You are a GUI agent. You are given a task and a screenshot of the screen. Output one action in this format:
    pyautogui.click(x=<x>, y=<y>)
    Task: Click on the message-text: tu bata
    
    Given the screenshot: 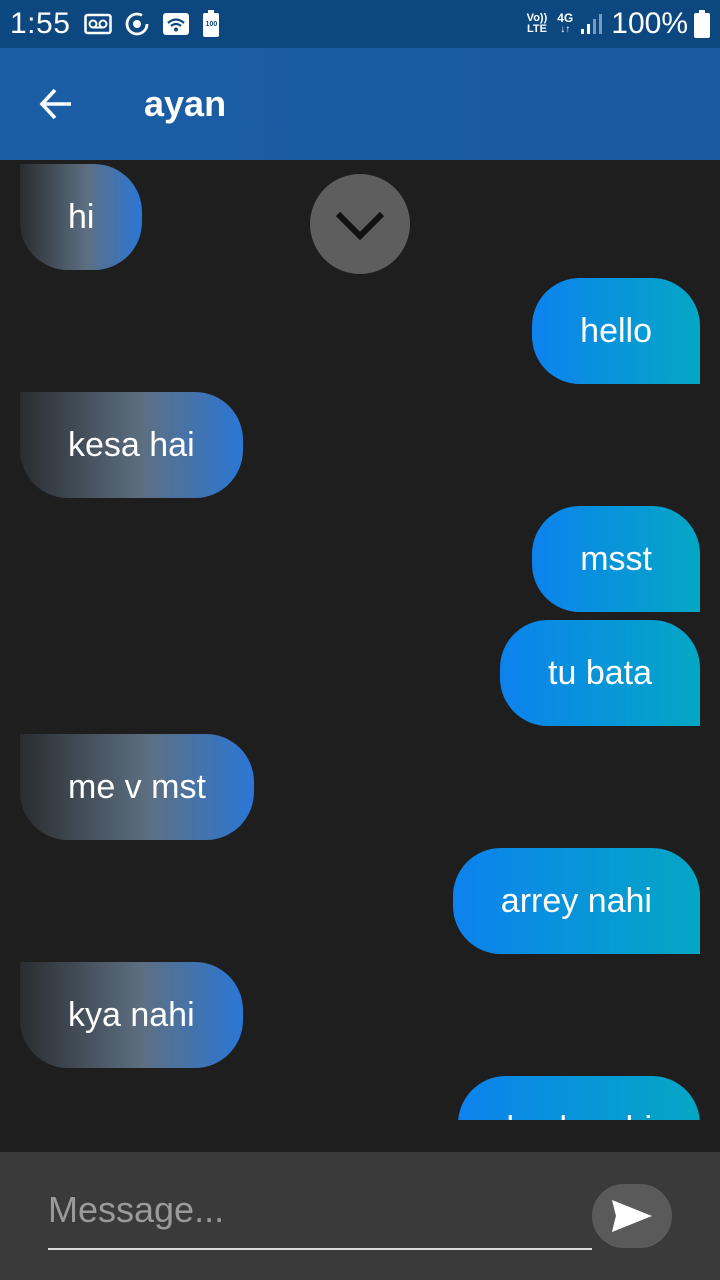 What is the action you would take?
    pyautogui.click(x=600, y=672)
    